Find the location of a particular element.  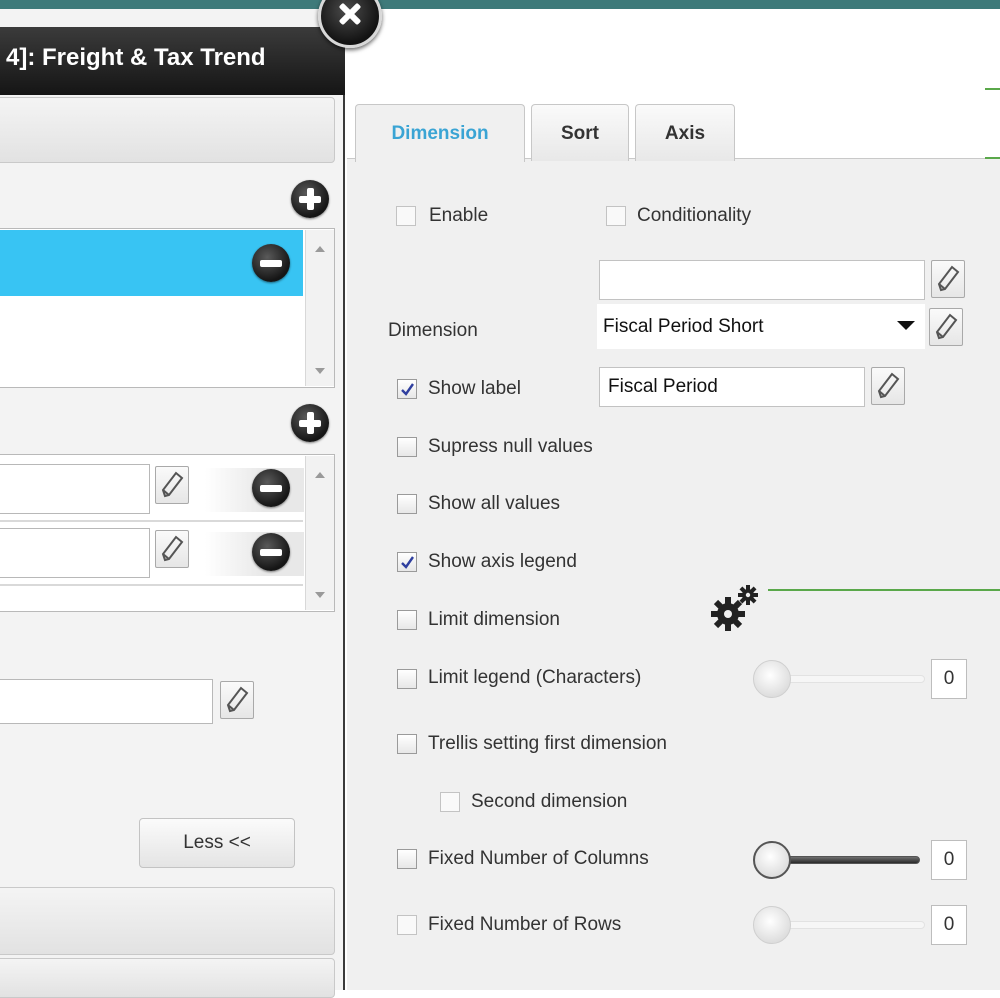

fixed-rows-slider-handle is located at coordinates (772, 925).